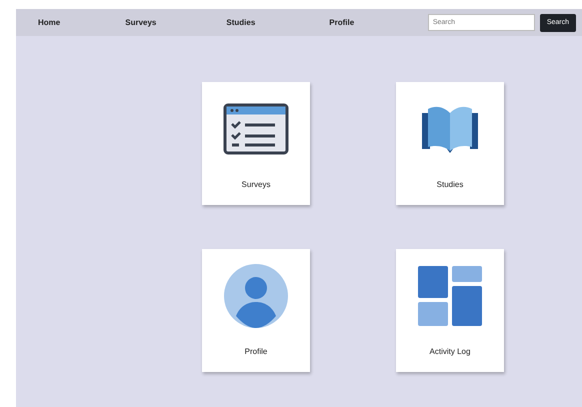 The height and width of the screenshot is (407, 582). I want to click on tile-card: Studies, so click(450, 143).